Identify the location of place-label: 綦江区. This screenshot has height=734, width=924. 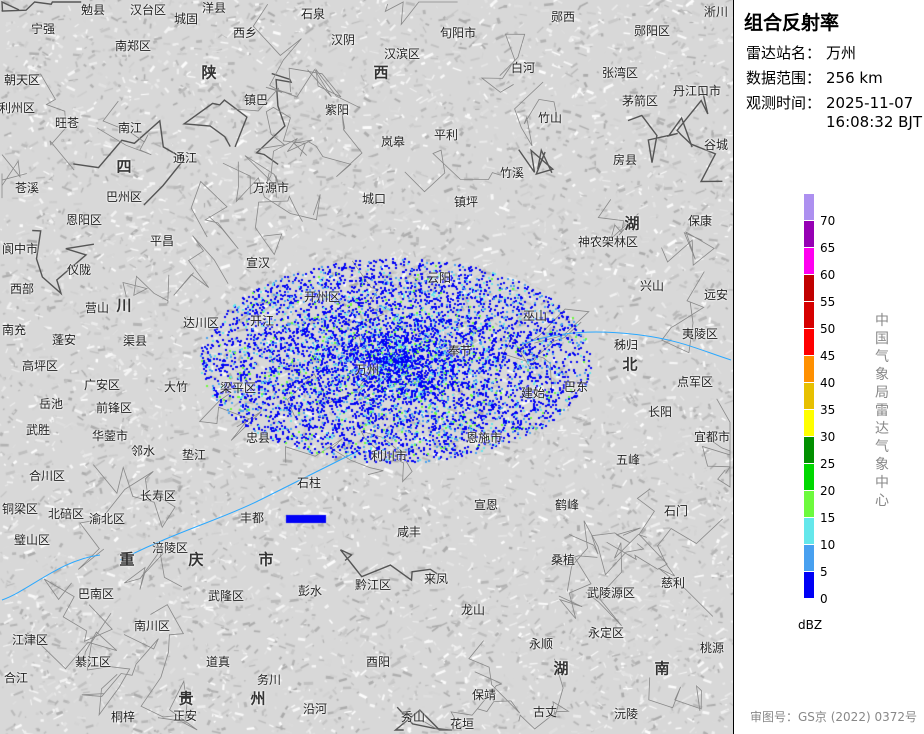
(93, 662).